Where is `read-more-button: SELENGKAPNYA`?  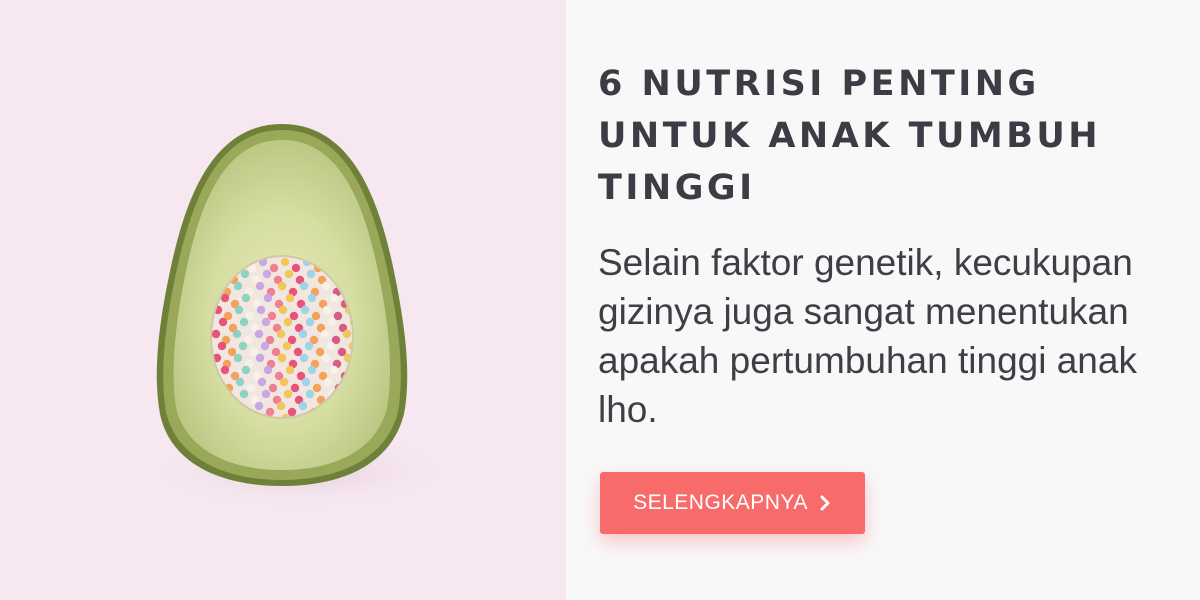
read-more-button: SELENGKAPNYA is located at coordinates (732, 503).